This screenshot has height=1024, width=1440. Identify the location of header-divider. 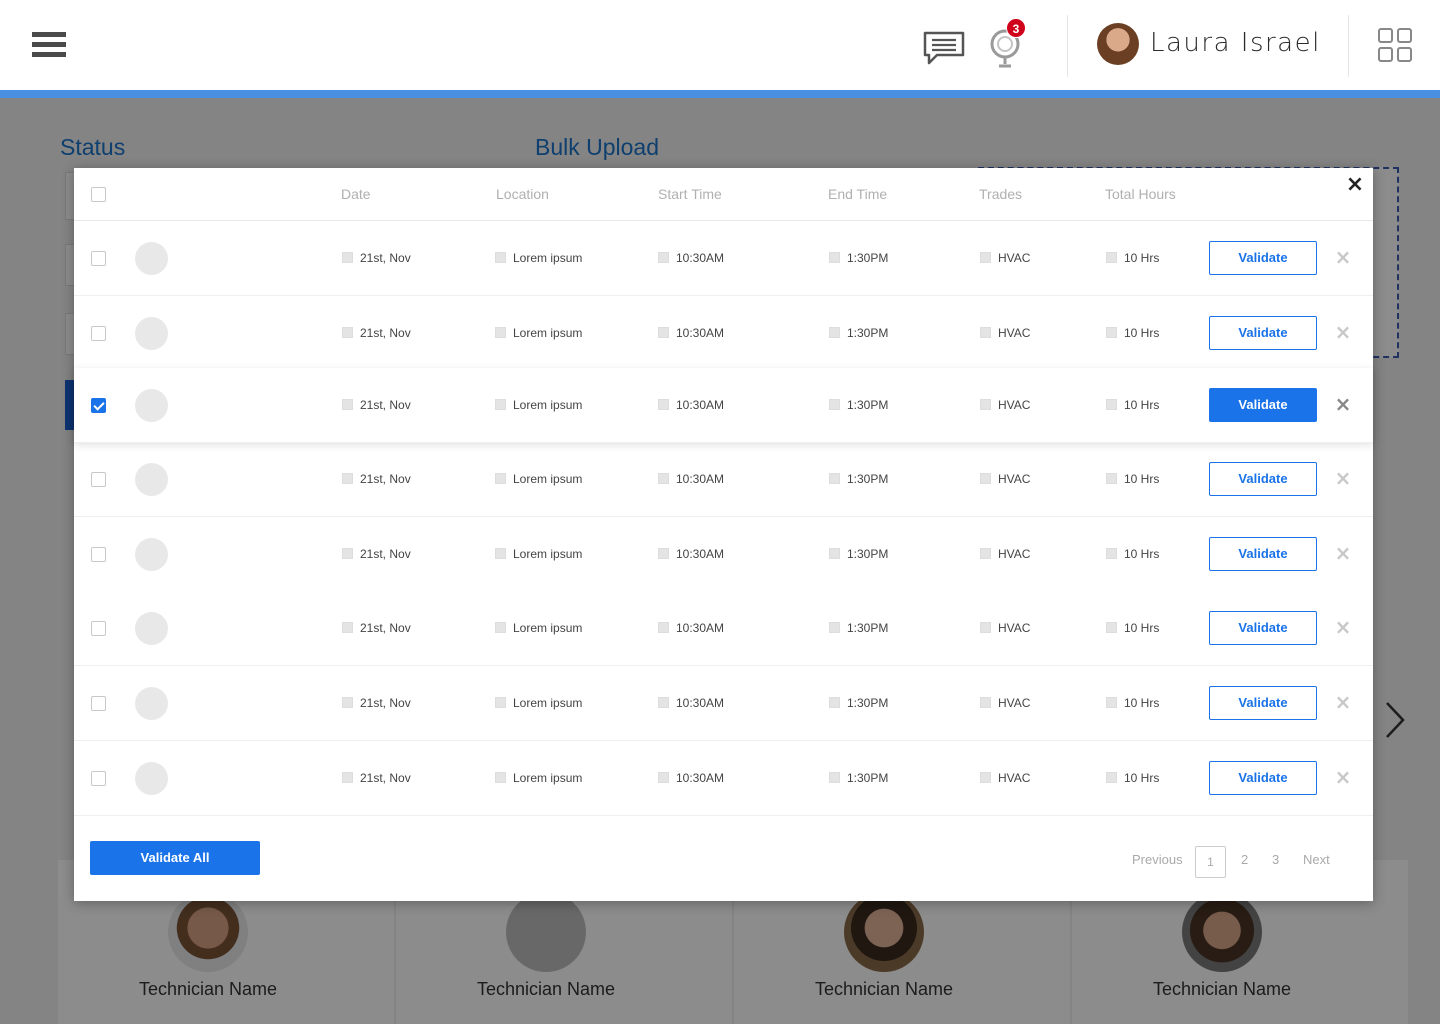
(1348, 46).